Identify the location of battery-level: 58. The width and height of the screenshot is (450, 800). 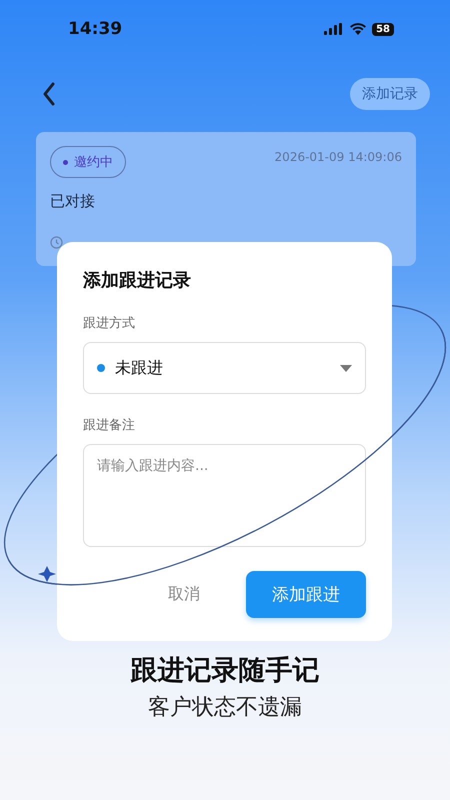
(383, 29).